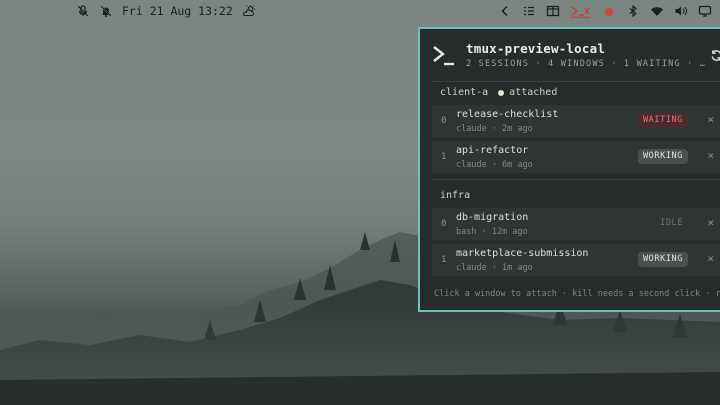 This screenshot has width=720, height=405. Describe the element at coordinates (360, 11) in the screenshot. I see `top-menu-bar: Fri 21 Aug 13:22` at that location.